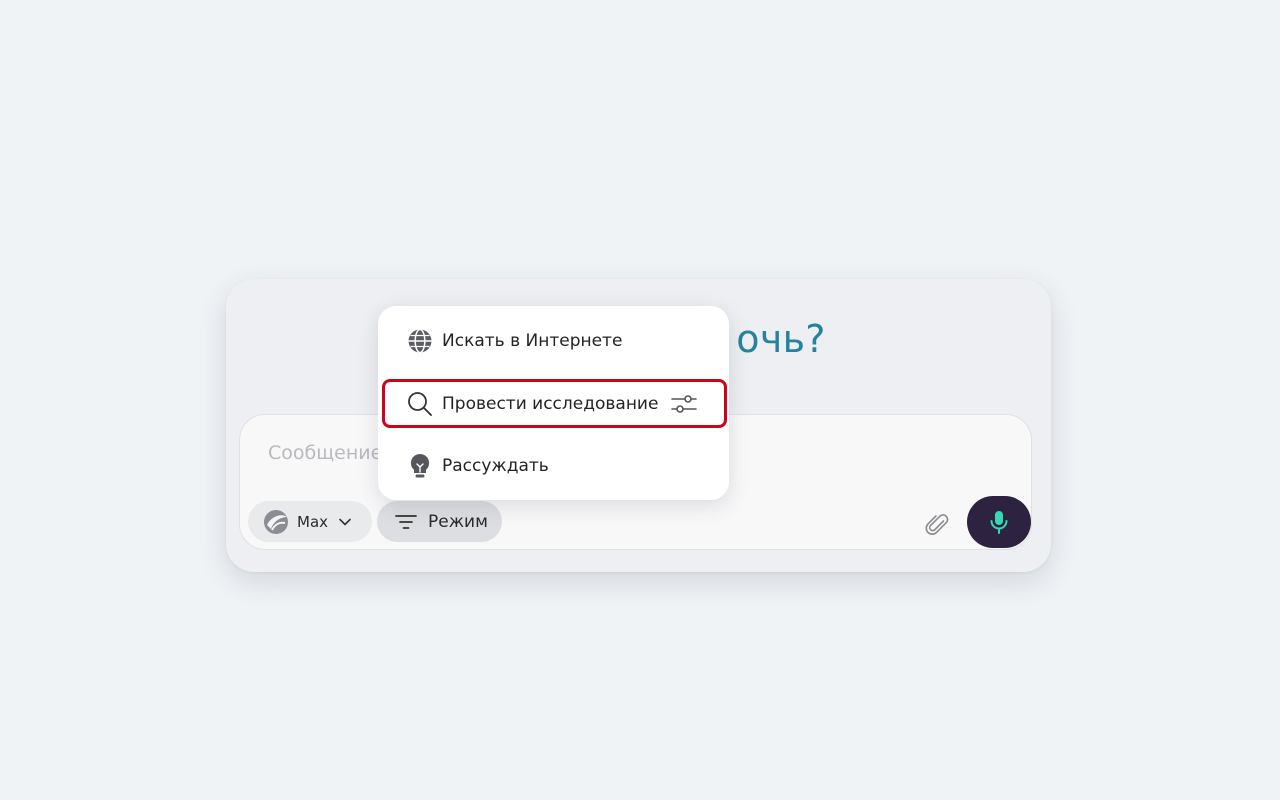  I want to click on mode-label: Режим, so click(458, 521).